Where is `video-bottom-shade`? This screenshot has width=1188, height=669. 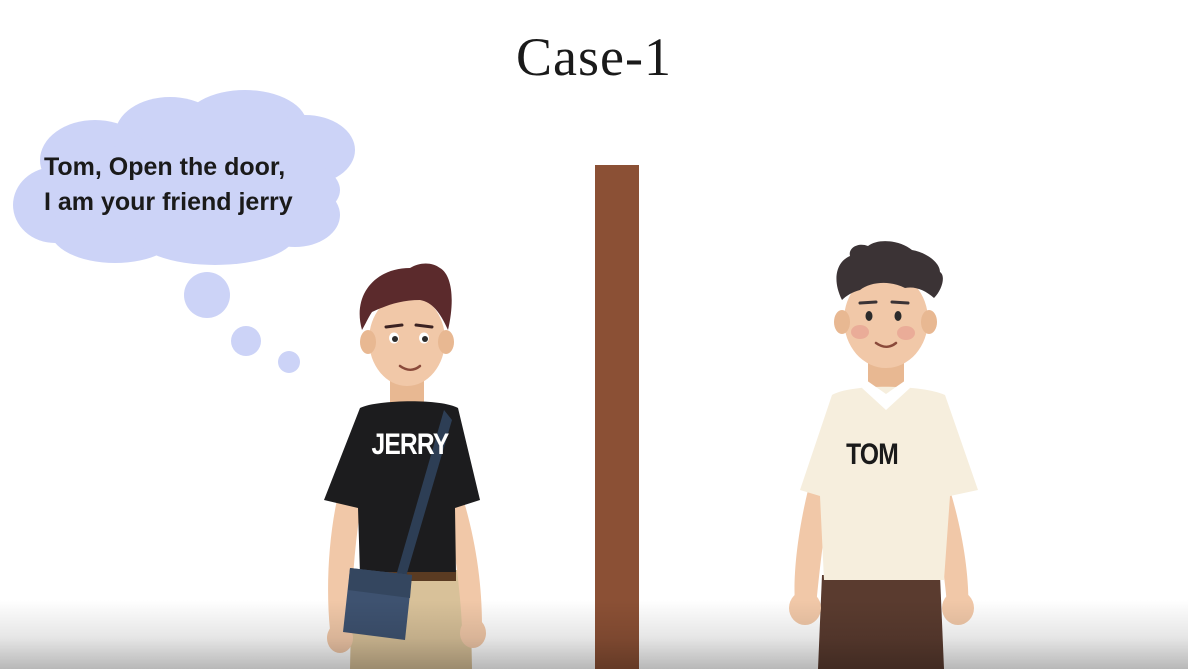 video-bottom-shade is located at coordinates (594, 634).